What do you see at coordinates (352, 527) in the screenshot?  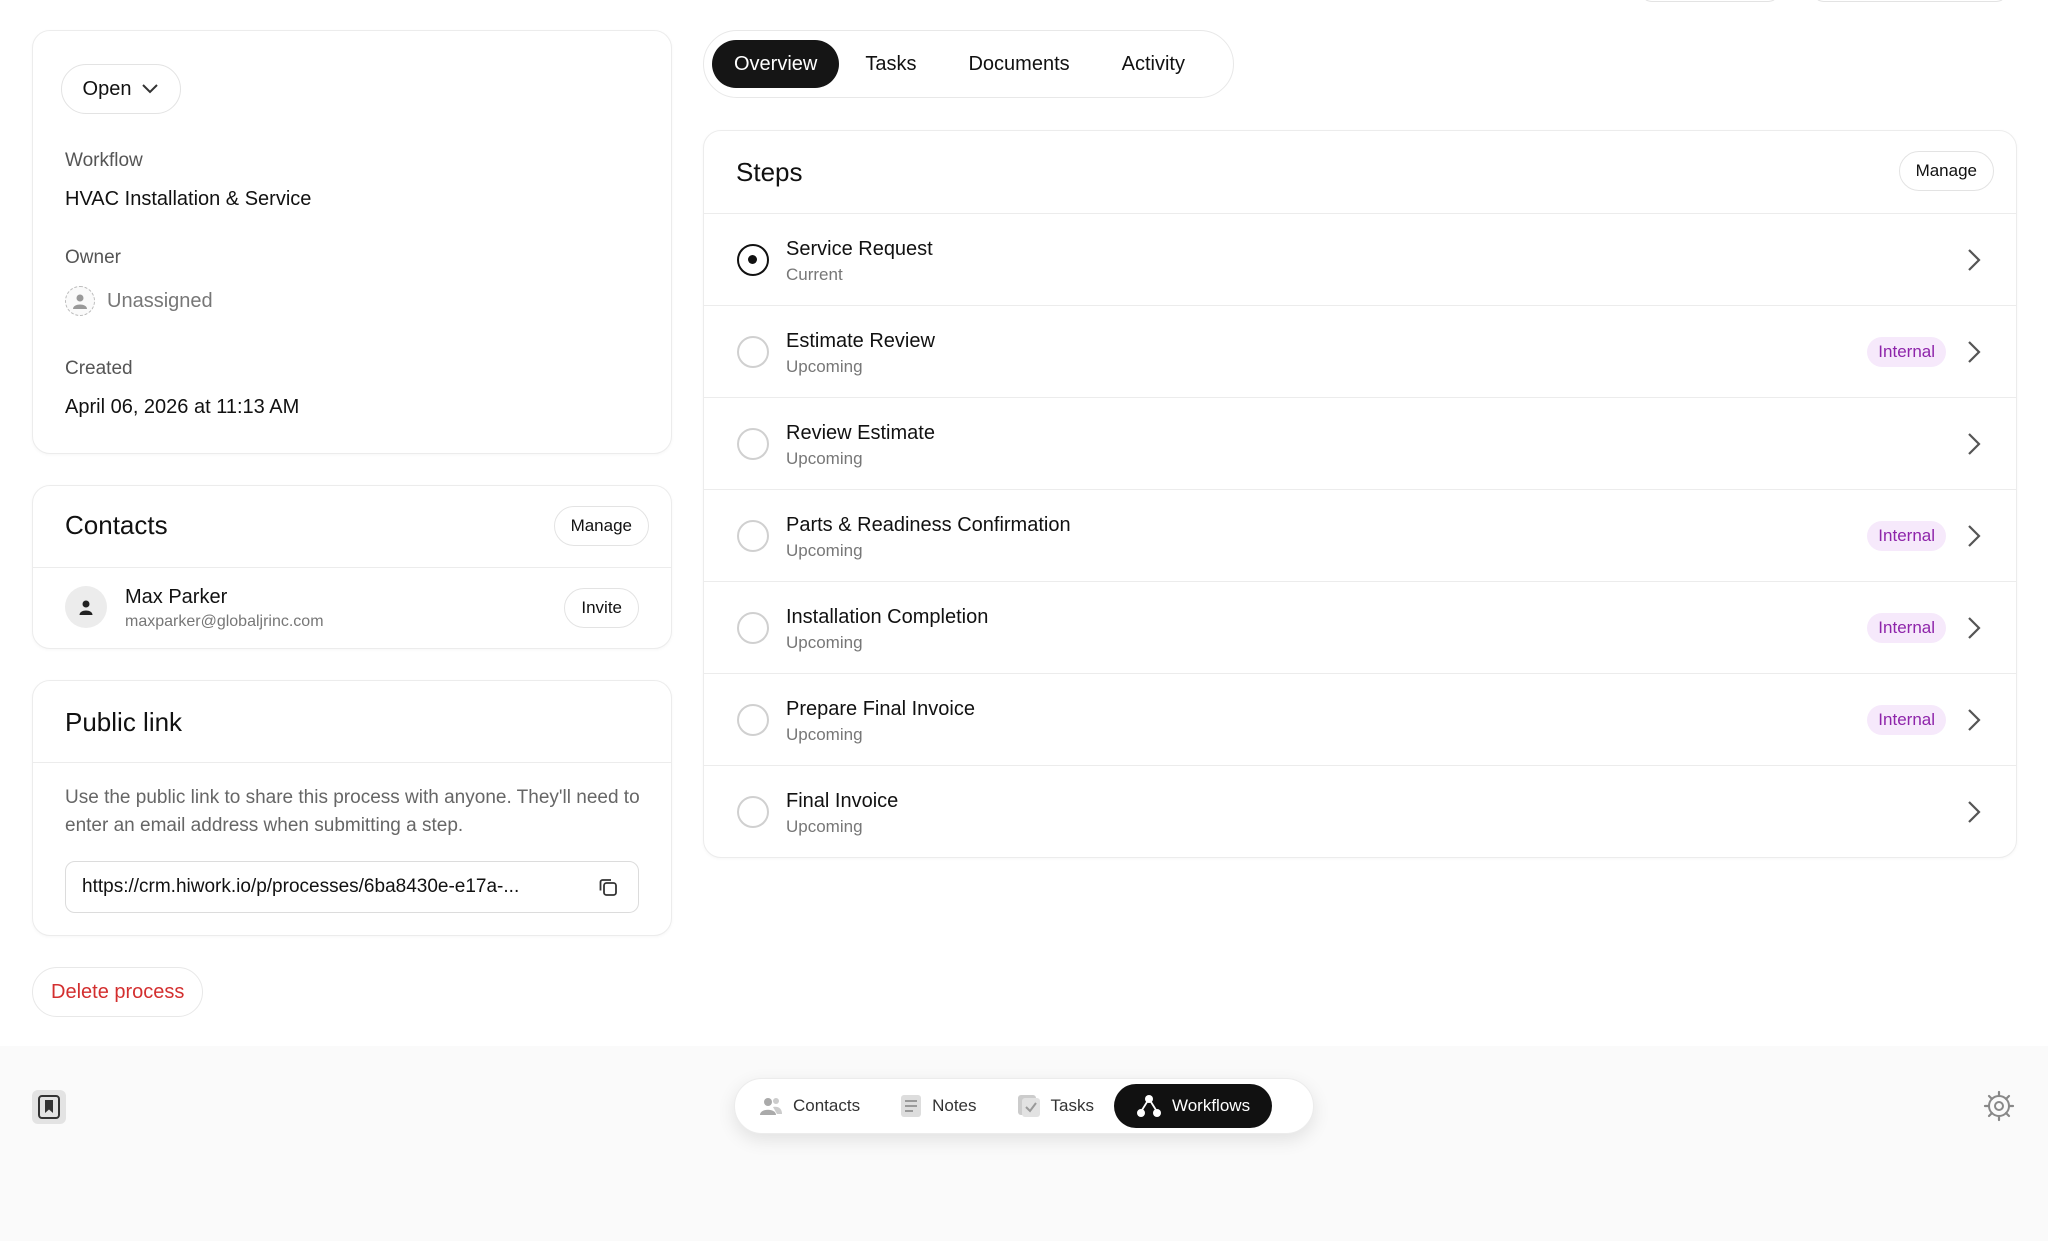 I see `contacts-header: Contacts Manage` at bounding box center [352, 527].